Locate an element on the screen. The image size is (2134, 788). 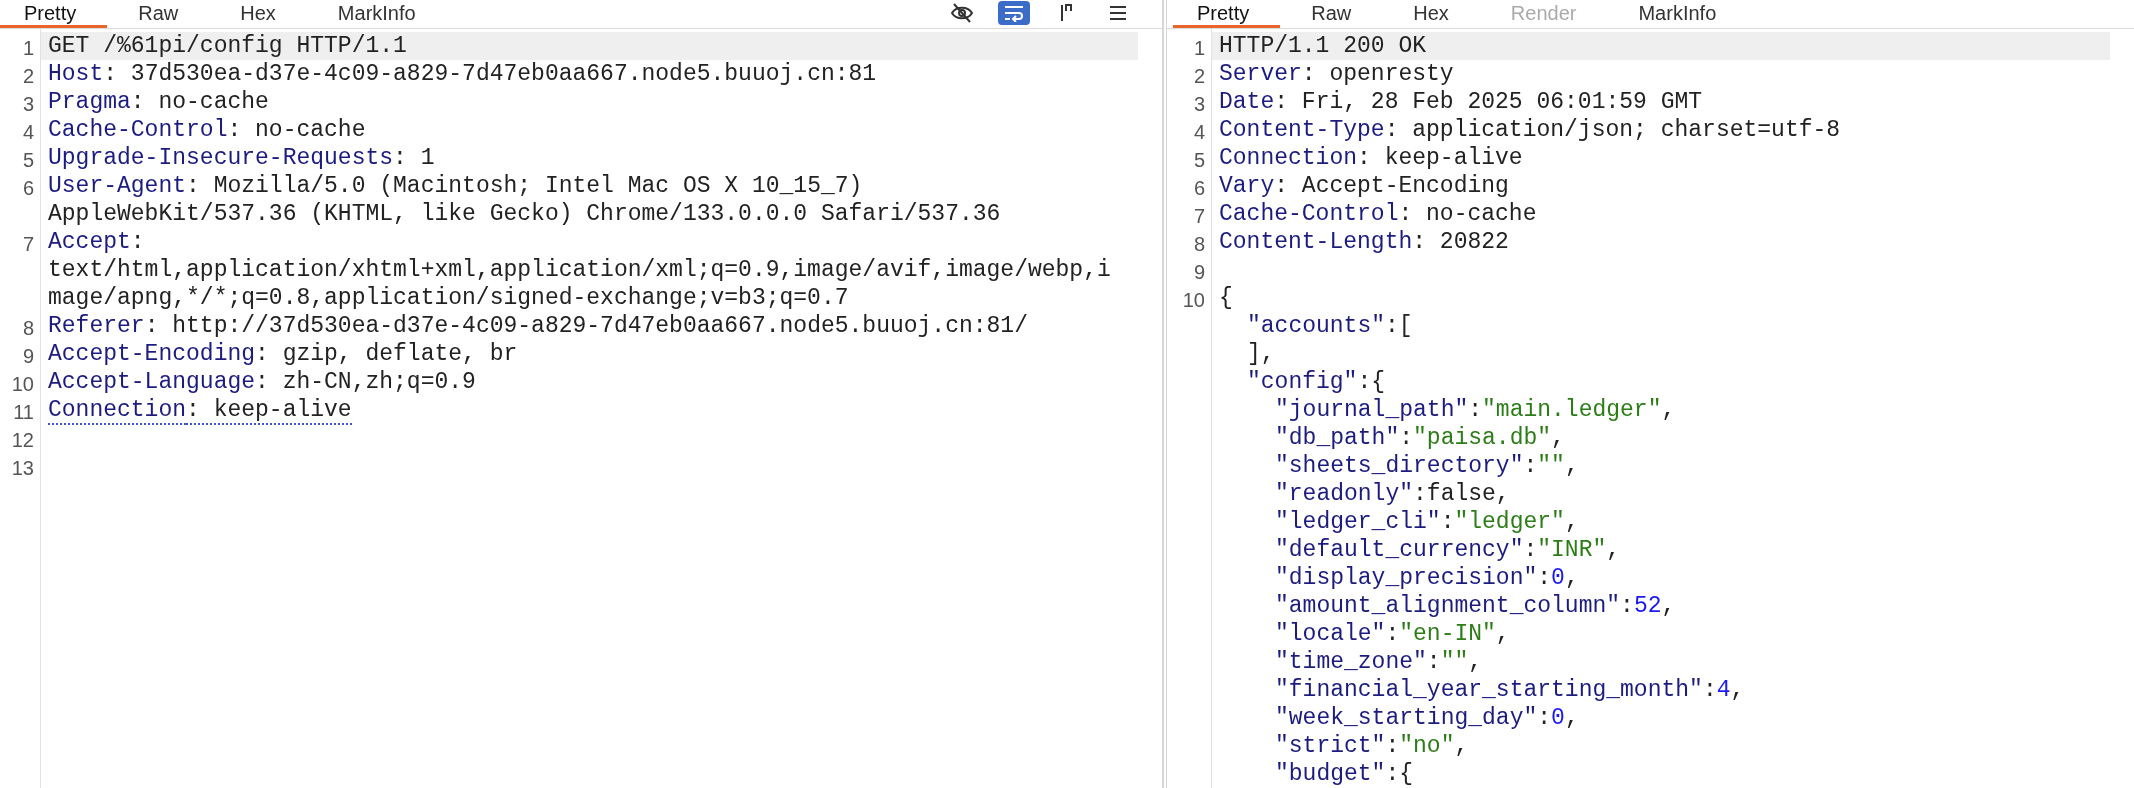
code-line: Content-Type: application/json; charset=utf-8 is located at coordinates (1530, 130).